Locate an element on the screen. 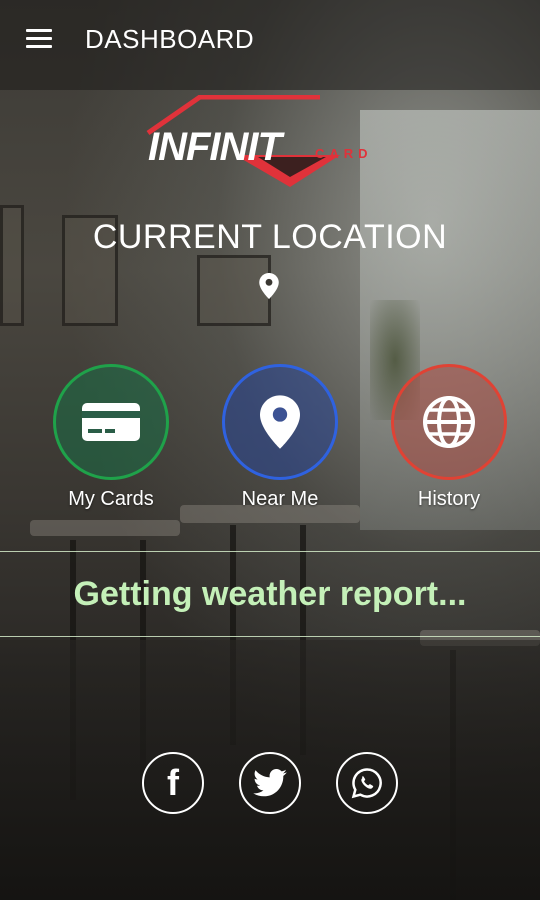 The width and height of the screenshot is (540, 900). near-me-circle is located at coordinates (280, 422).